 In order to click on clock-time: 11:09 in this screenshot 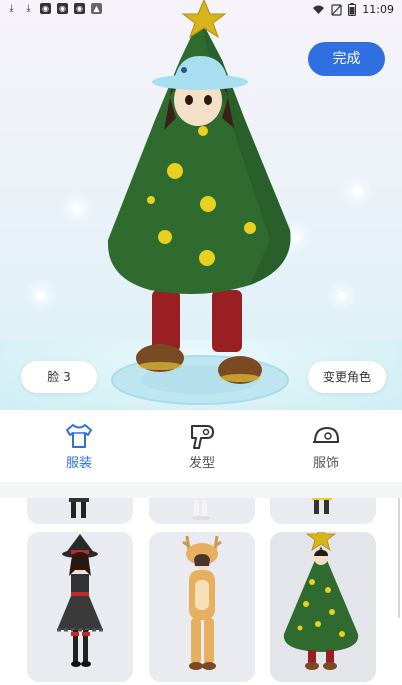, I will do `click(378, 9)`.